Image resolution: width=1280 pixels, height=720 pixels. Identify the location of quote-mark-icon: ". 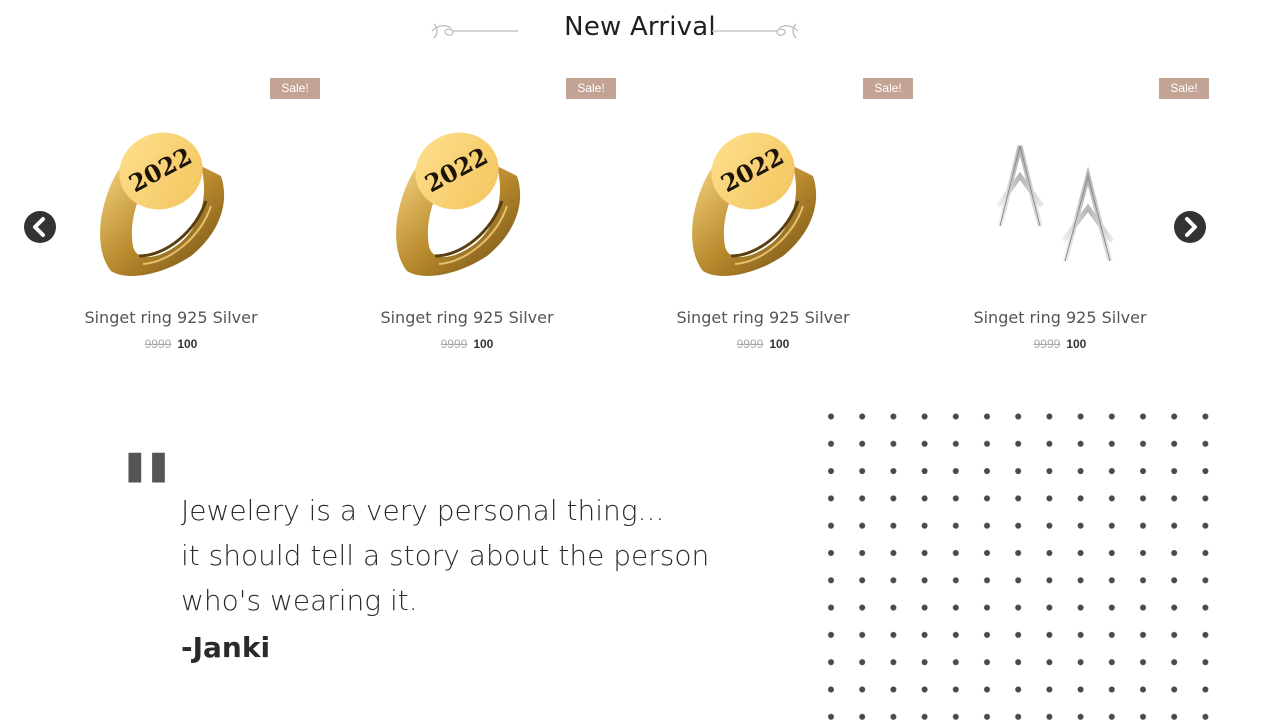
(147, 494).